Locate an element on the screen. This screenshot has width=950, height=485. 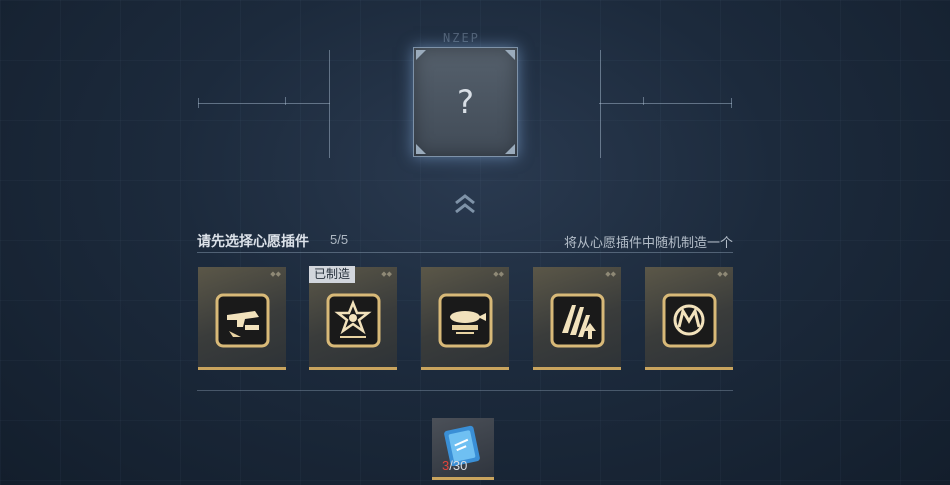
question-mark-icon: ? is located at coordinates (465, 102).